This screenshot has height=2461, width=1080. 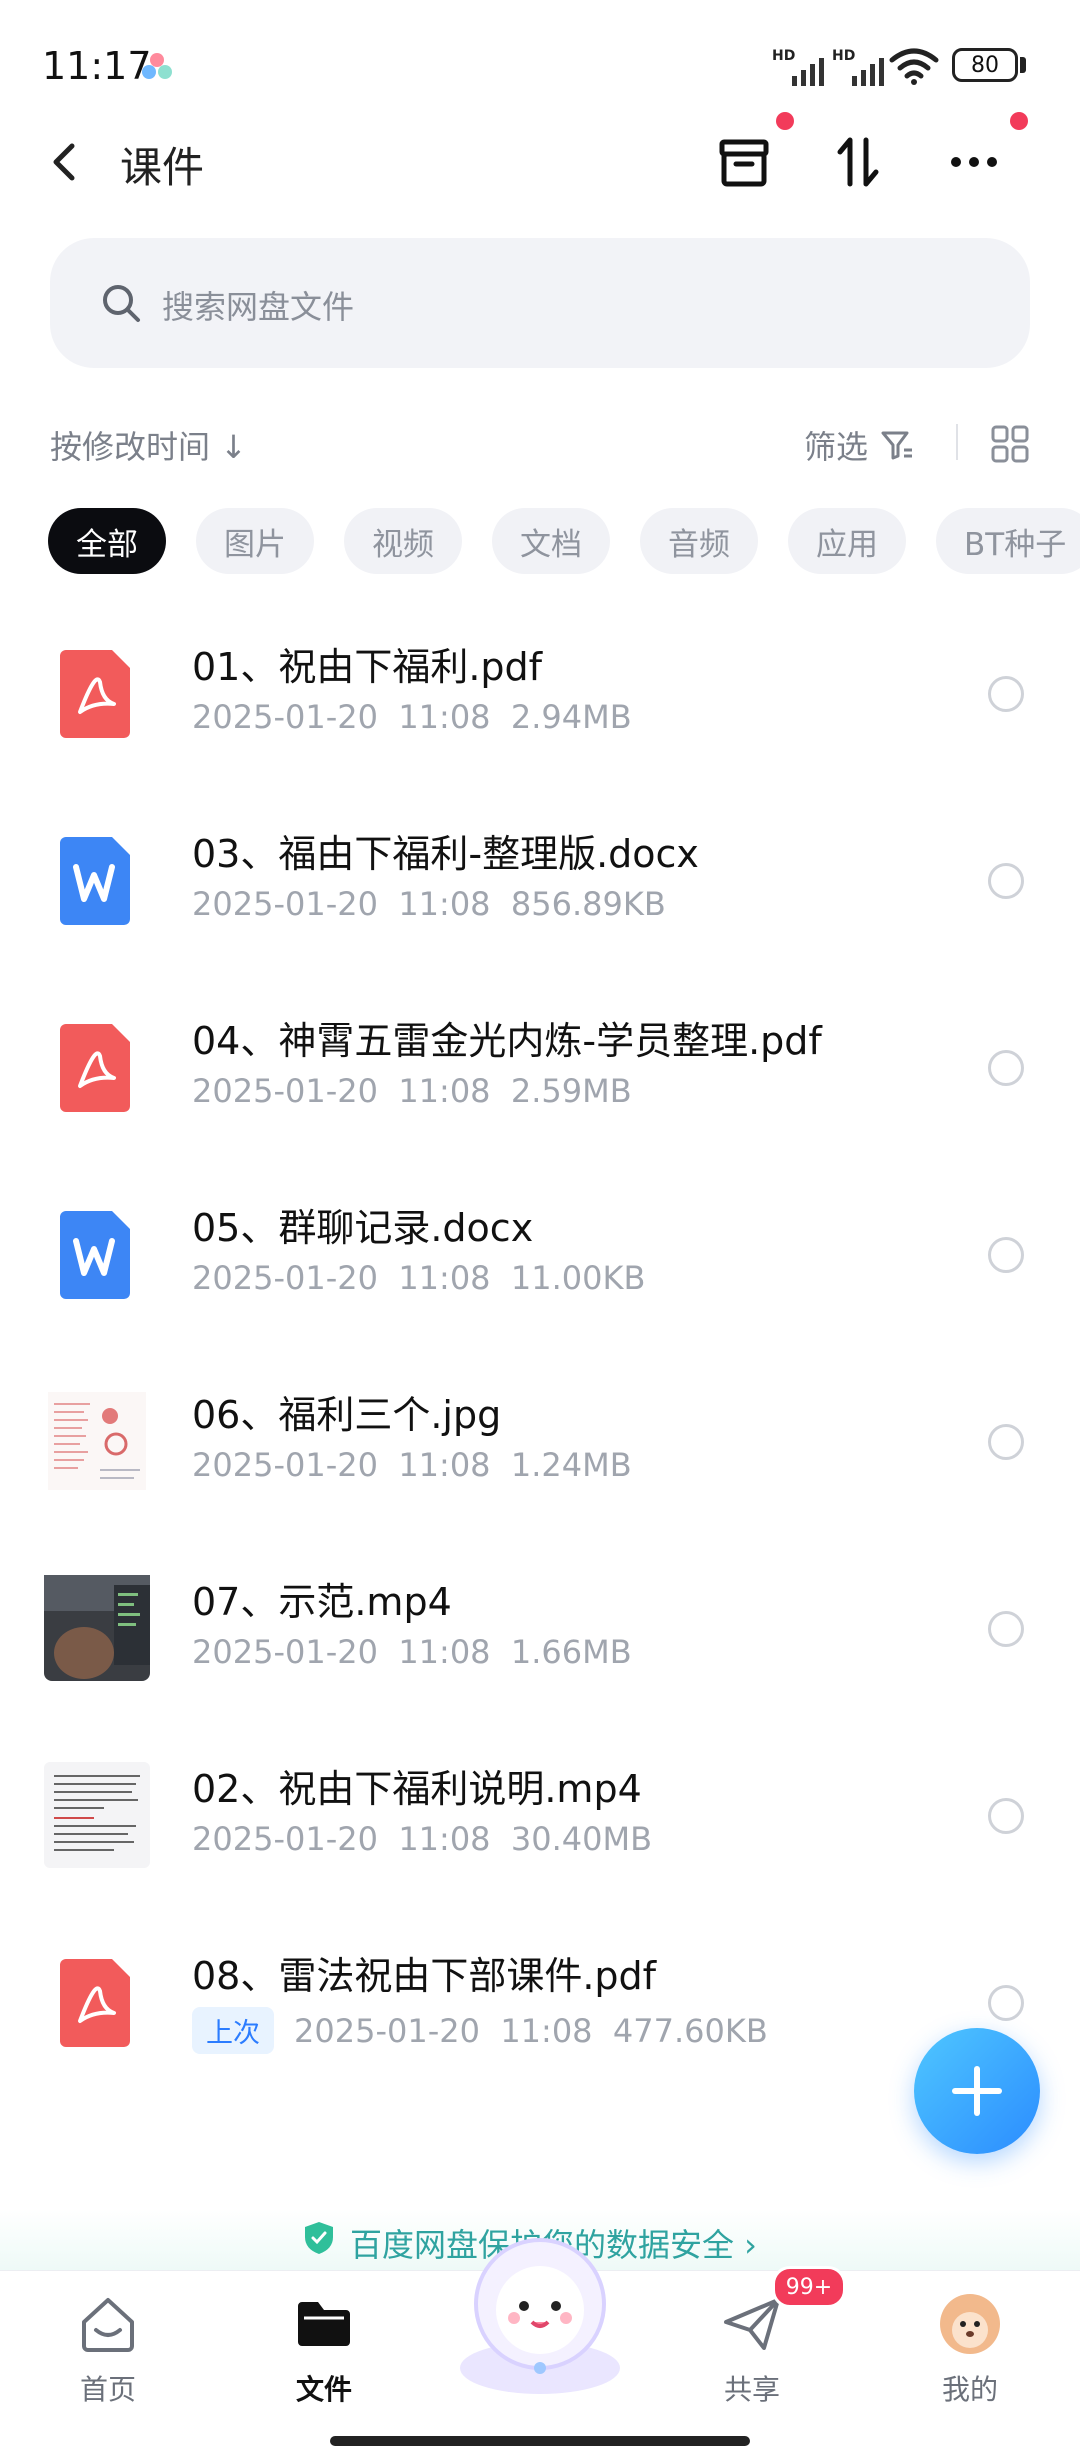 I want to click on file-row: 06、福利三个.jpg 2025-01-20 11:08 1.24MB, so click(x=540, y=1437).